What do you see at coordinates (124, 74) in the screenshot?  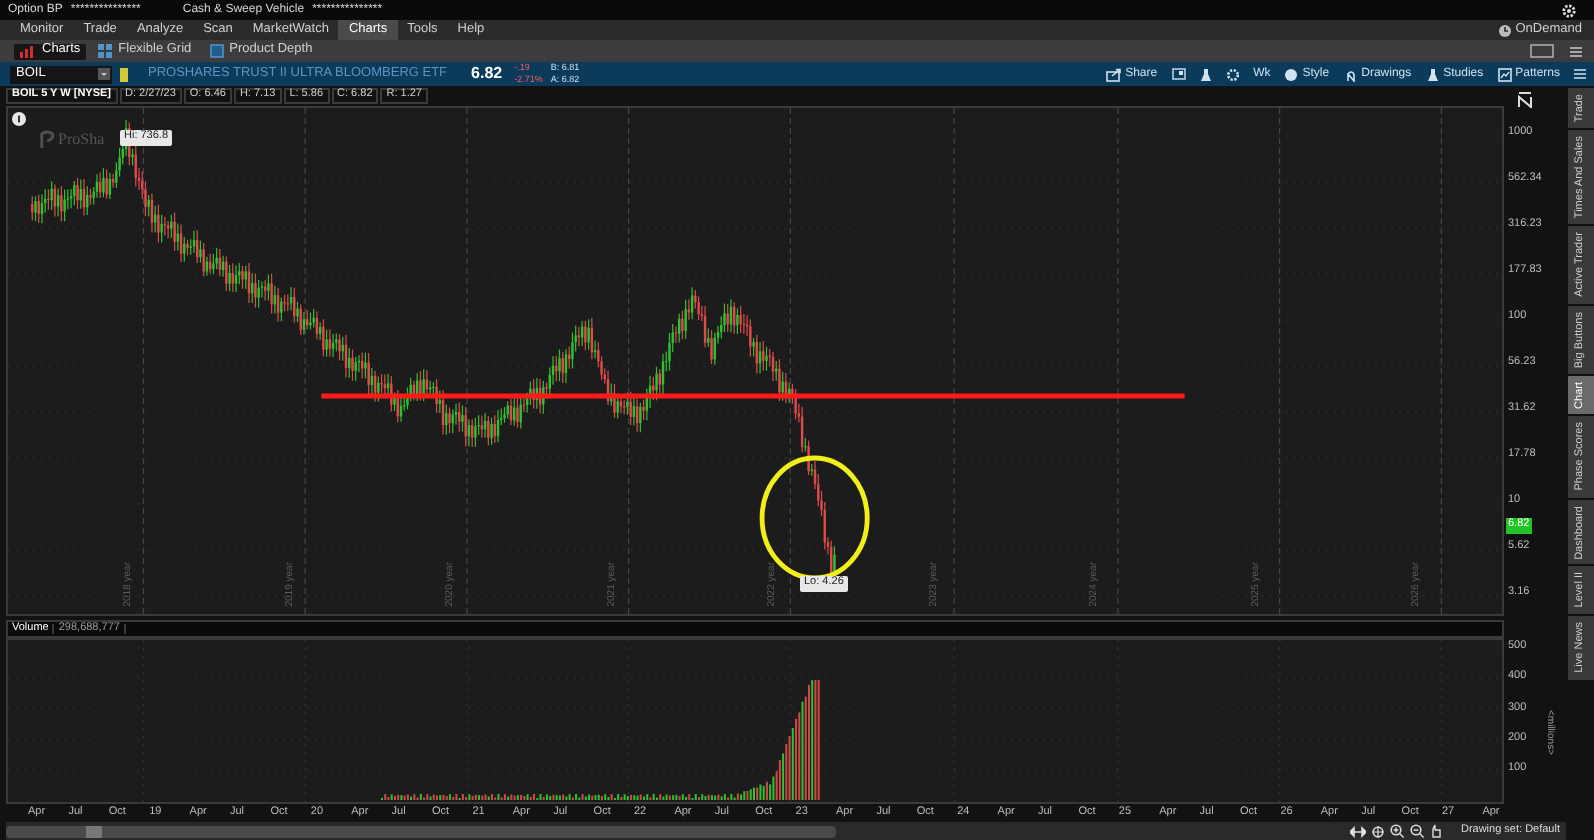 I see `link-icon` at bounding box center [124, 74].